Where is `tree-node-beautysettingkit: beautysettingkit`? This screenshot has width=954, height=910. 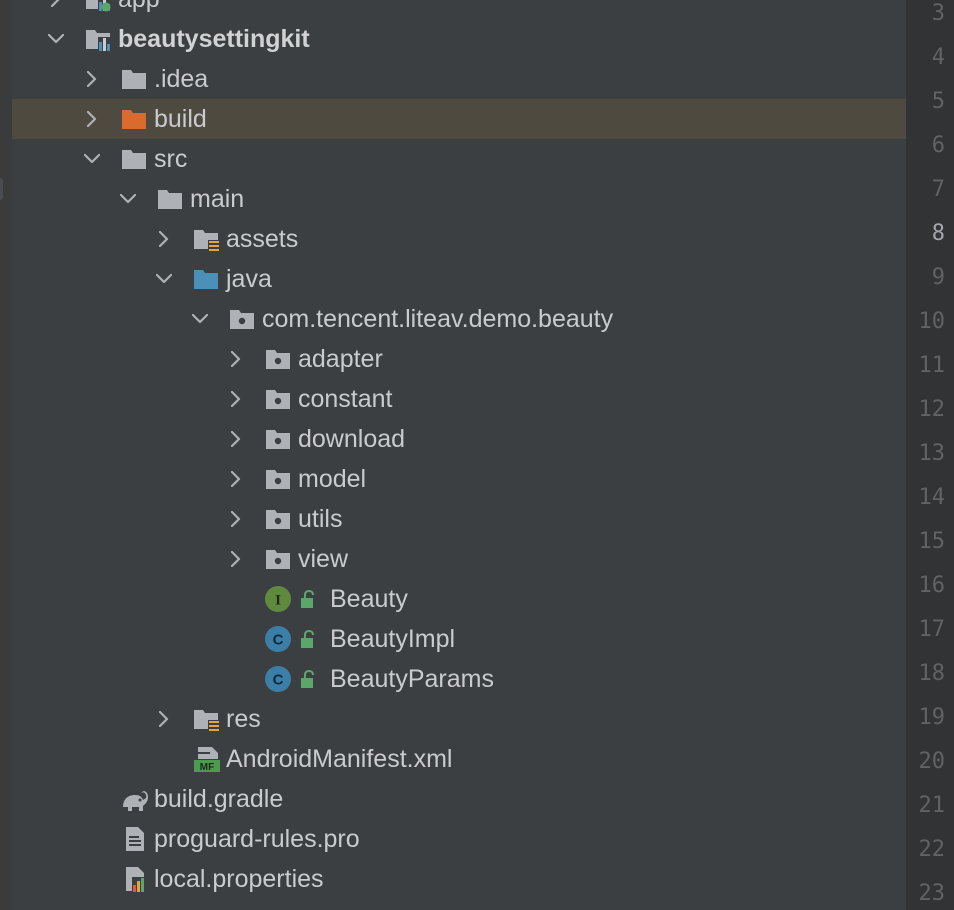
tree-node-beautysettingkit: beautysettingkit is located at coordinates (459, 39).